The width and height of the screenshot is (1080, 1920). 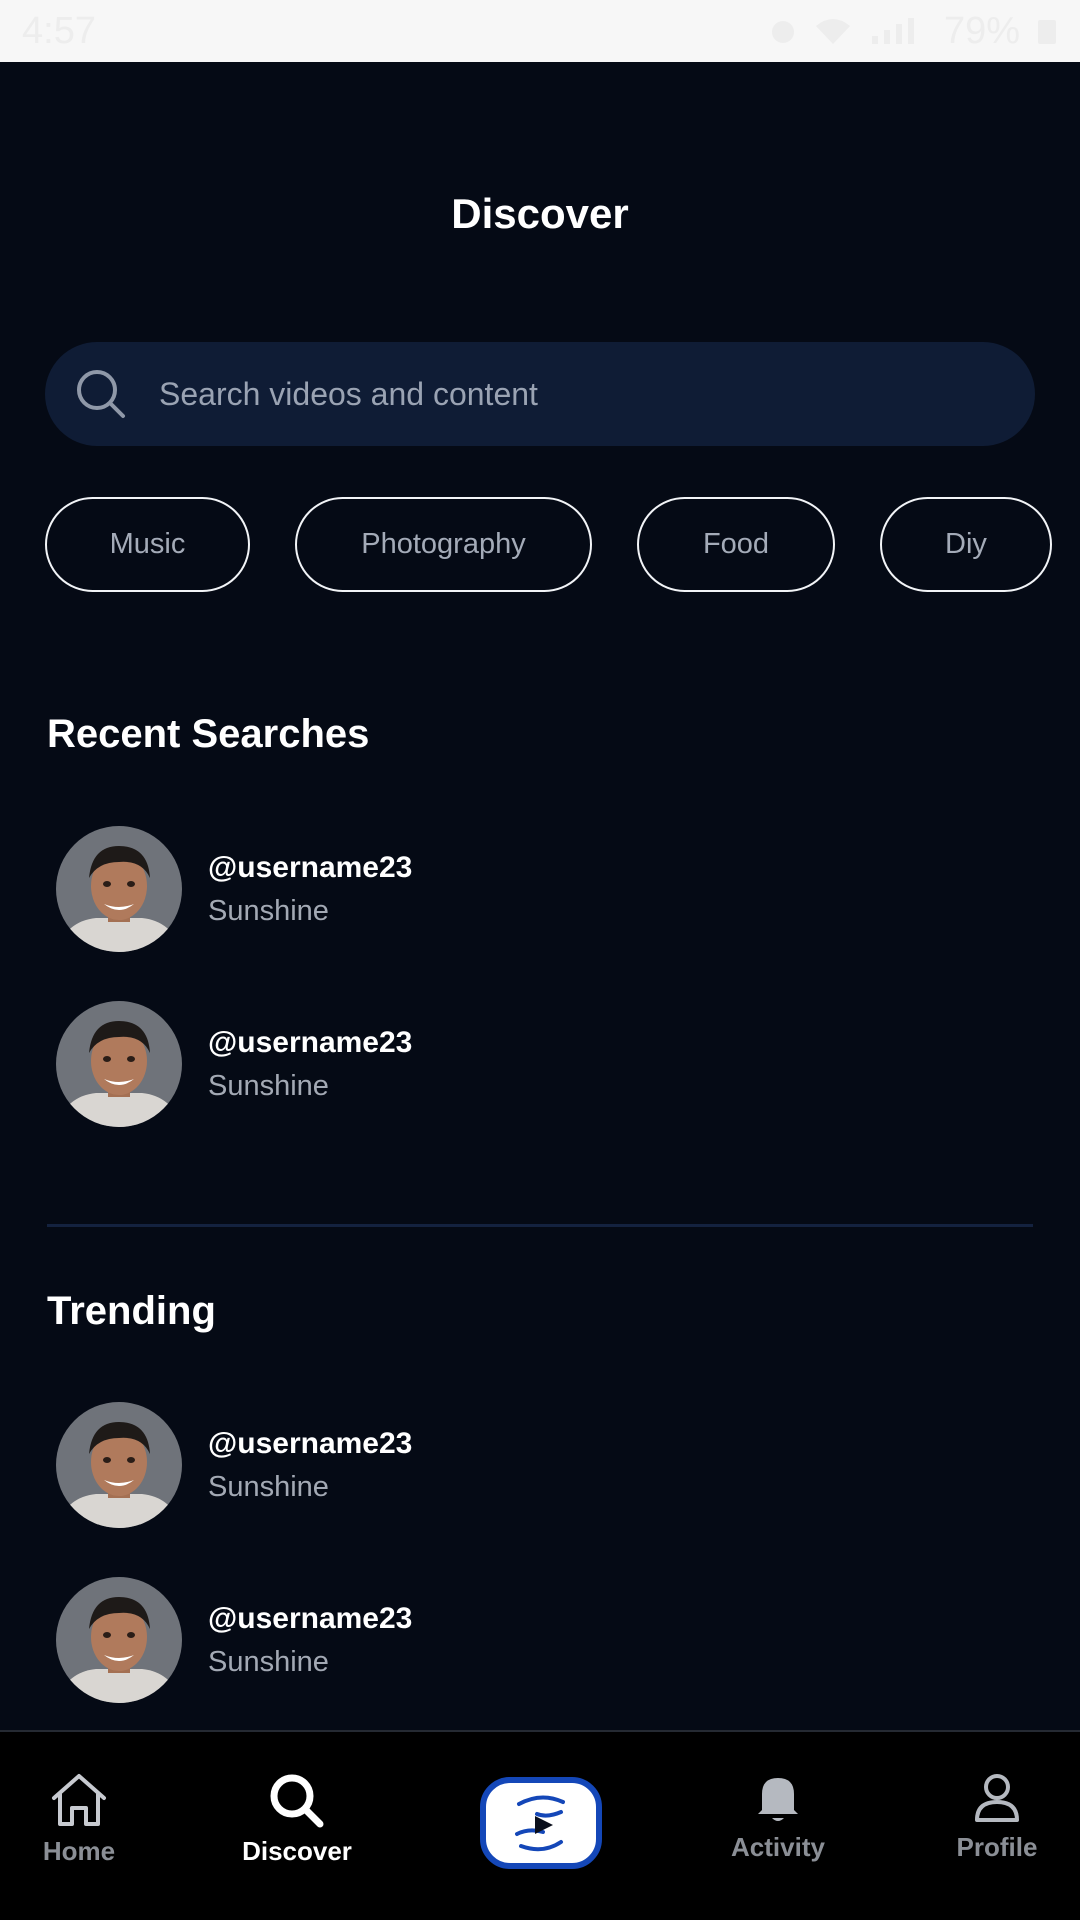 What do you see at coordinates (997, 1798) in the screenshot?
I see `person-icon` at bounding box center [997, 1798].